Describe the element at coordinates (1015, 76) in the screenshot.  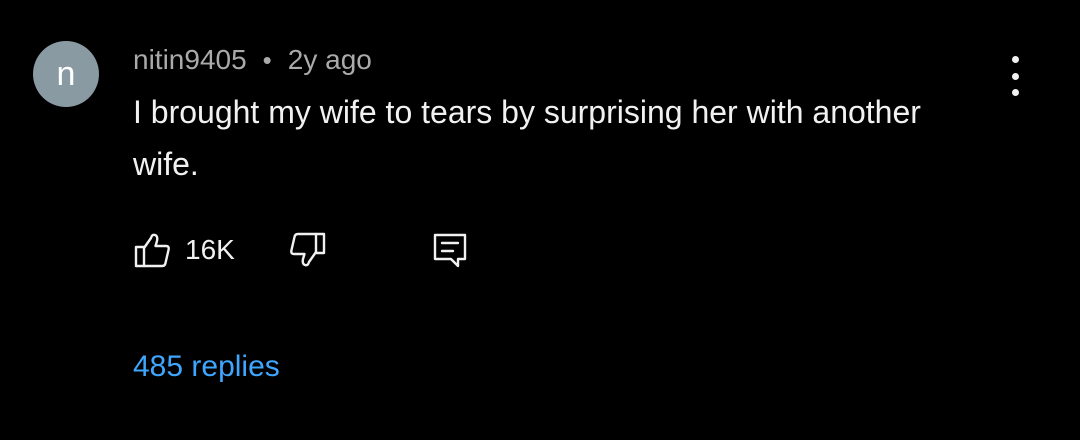
I see `more-options-button` at that location.